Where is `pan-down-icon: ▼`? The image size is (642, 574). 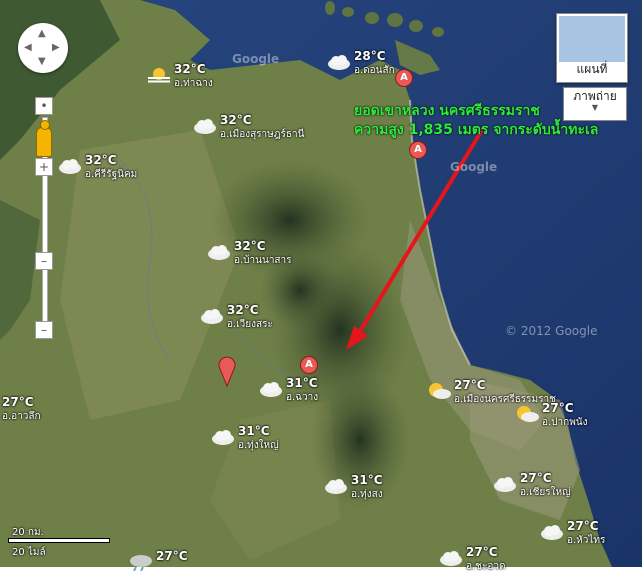 pan-down-icon: ▼ is located at coordinates (42, 62).